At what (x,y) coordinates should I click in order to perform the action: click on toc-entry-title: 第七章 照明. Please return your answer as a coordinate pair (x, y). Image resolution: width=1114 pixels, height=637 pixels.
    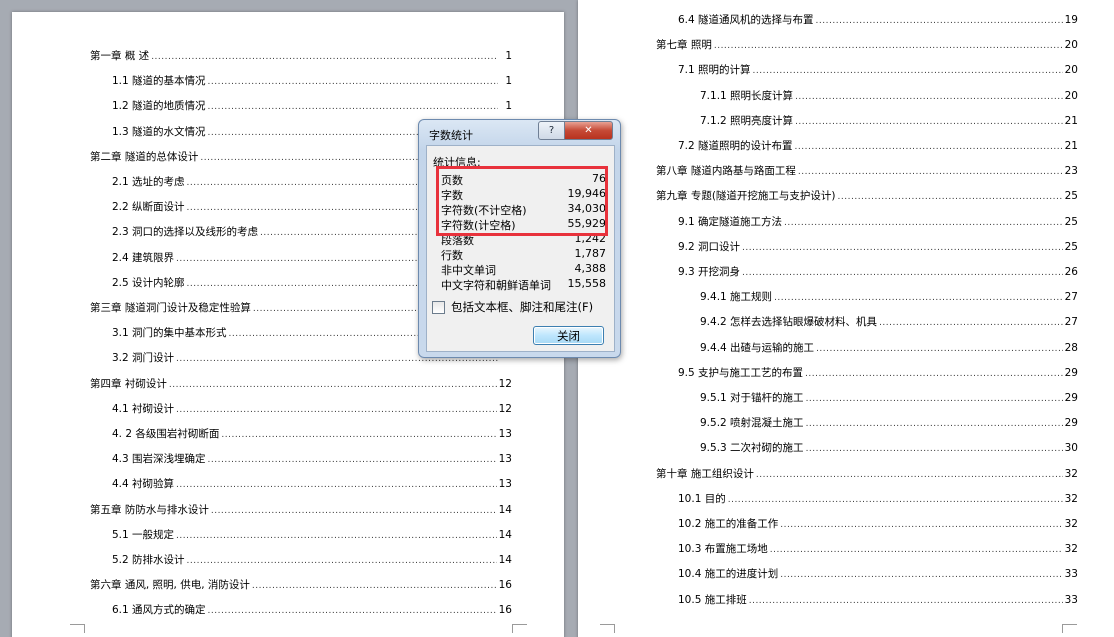
    Looking at the image, I should click on (684, 45).